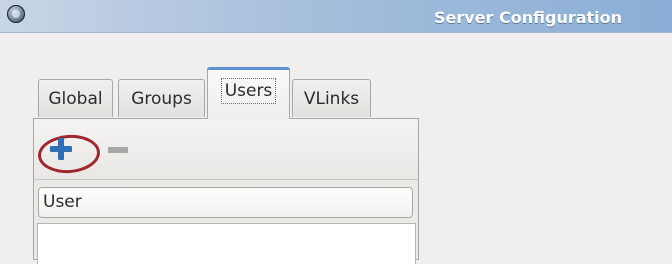 This screenshot has height=264, width=672. I want to click on tab-users: Users, so click(248, 93).